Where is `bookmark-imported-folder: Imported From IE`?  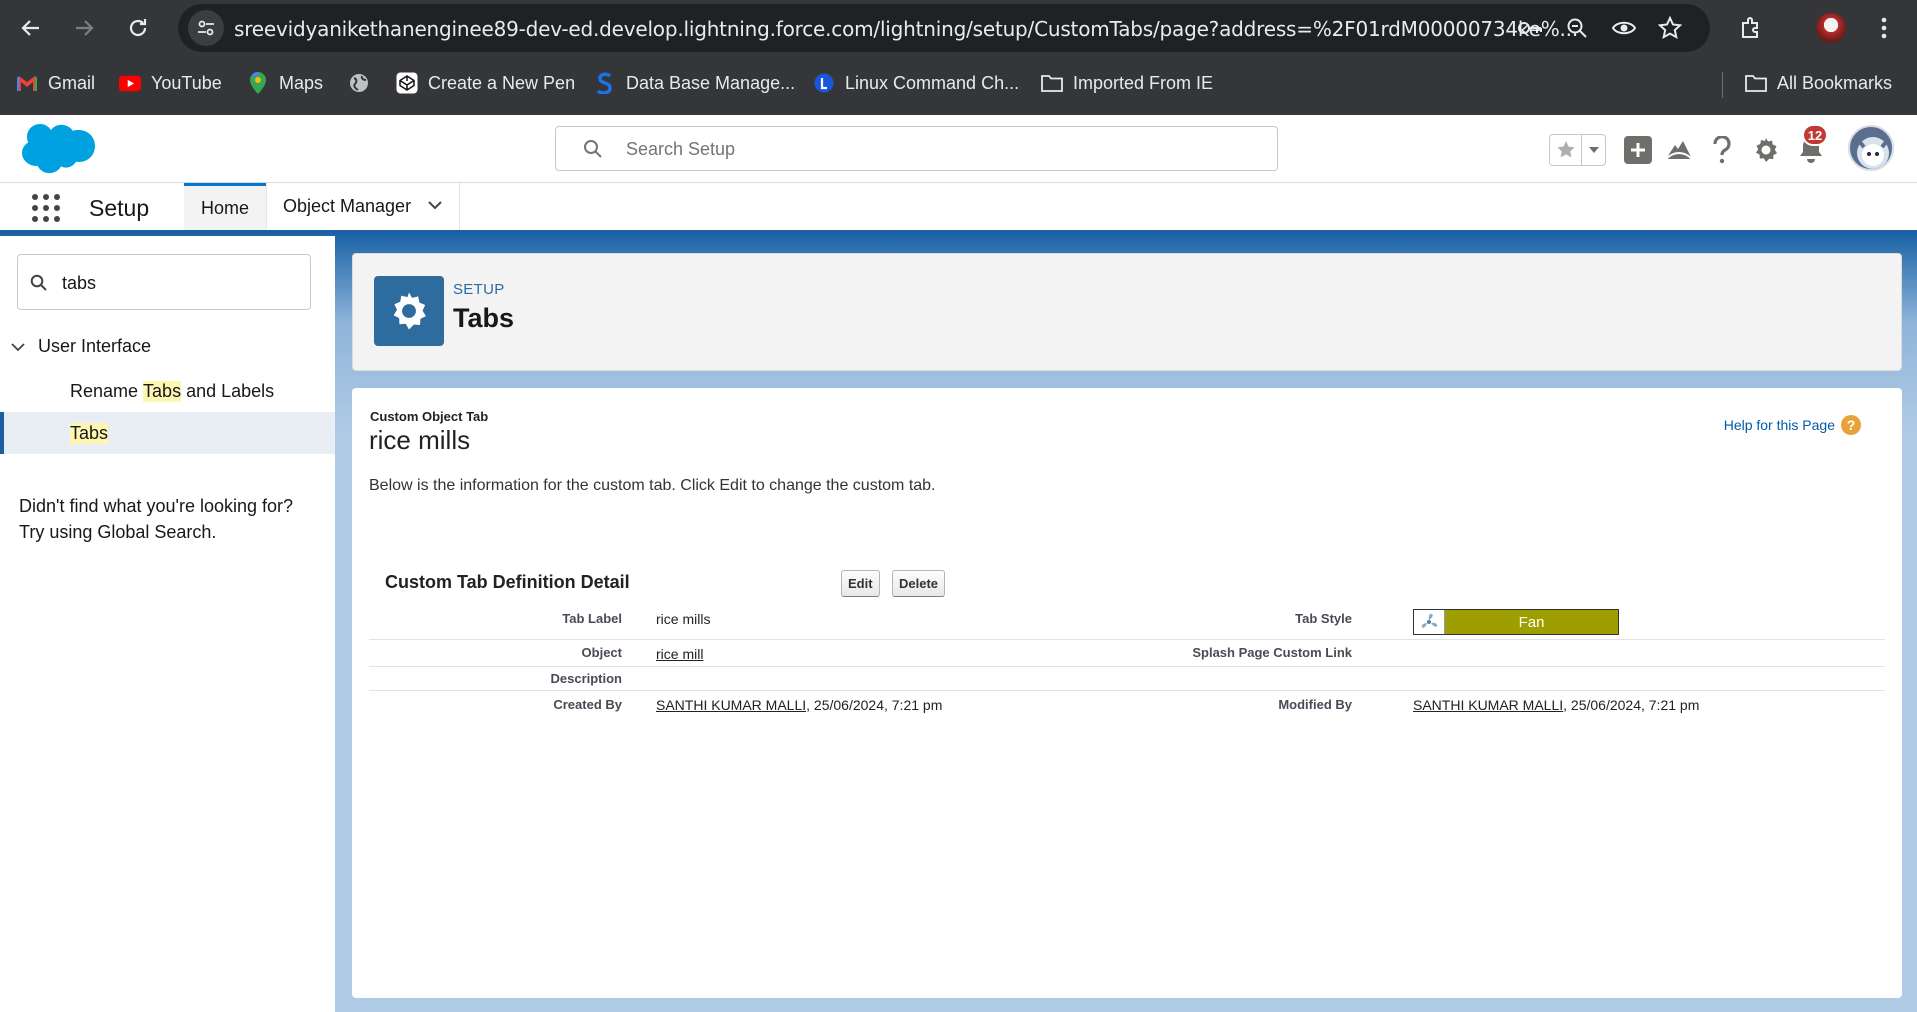 bookmark-imported-folder: Imported From IE is located at coordinates (1127, 83).